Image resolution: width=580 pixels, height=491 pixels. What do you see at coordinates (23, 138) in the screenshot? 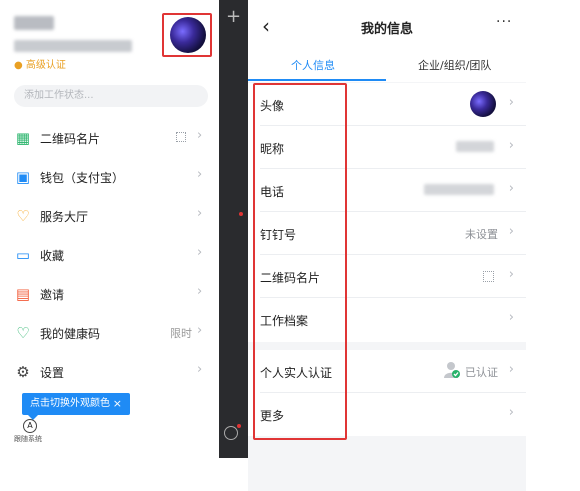
I see `qr-icon: ▦` at bounding box center [23, 138].